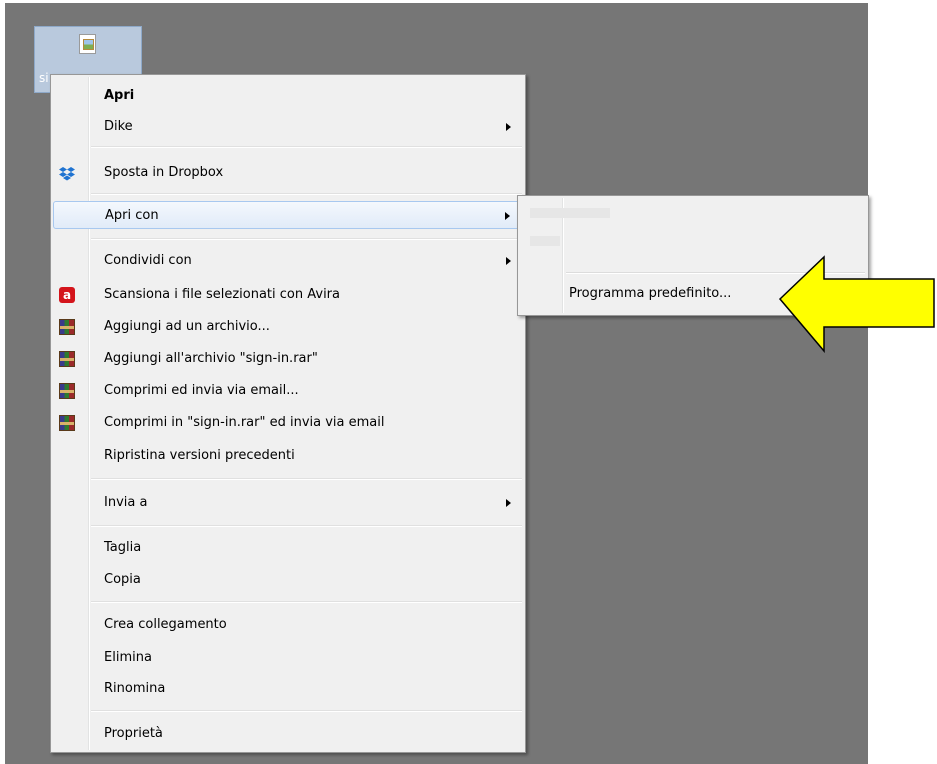 The width and height of the screenshot is (937, 764). Describe the element at coordinates (288, 734) in the screenshot. I see `menu-item-proprieta: Proprietà` at that location.